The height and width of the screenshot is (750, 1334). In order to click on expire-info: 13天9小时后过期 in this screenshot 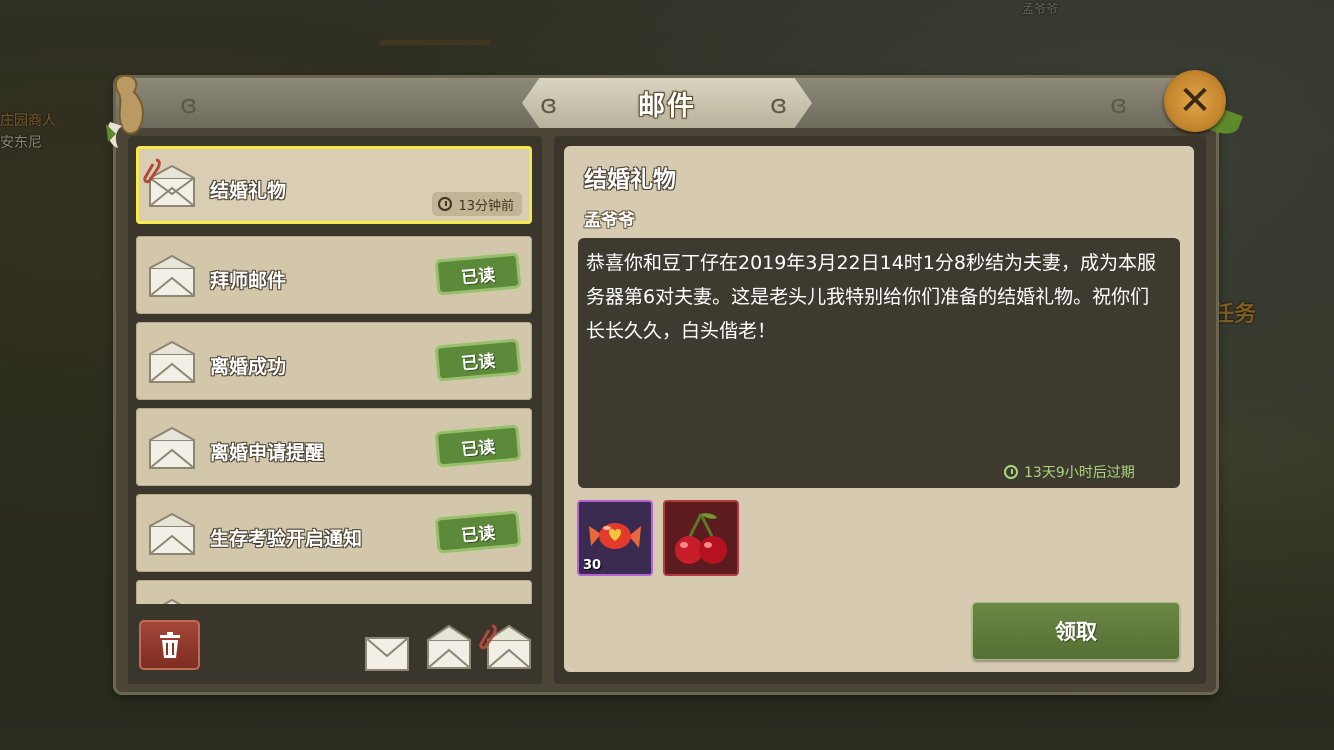, I will do `click(1069, 472)`.